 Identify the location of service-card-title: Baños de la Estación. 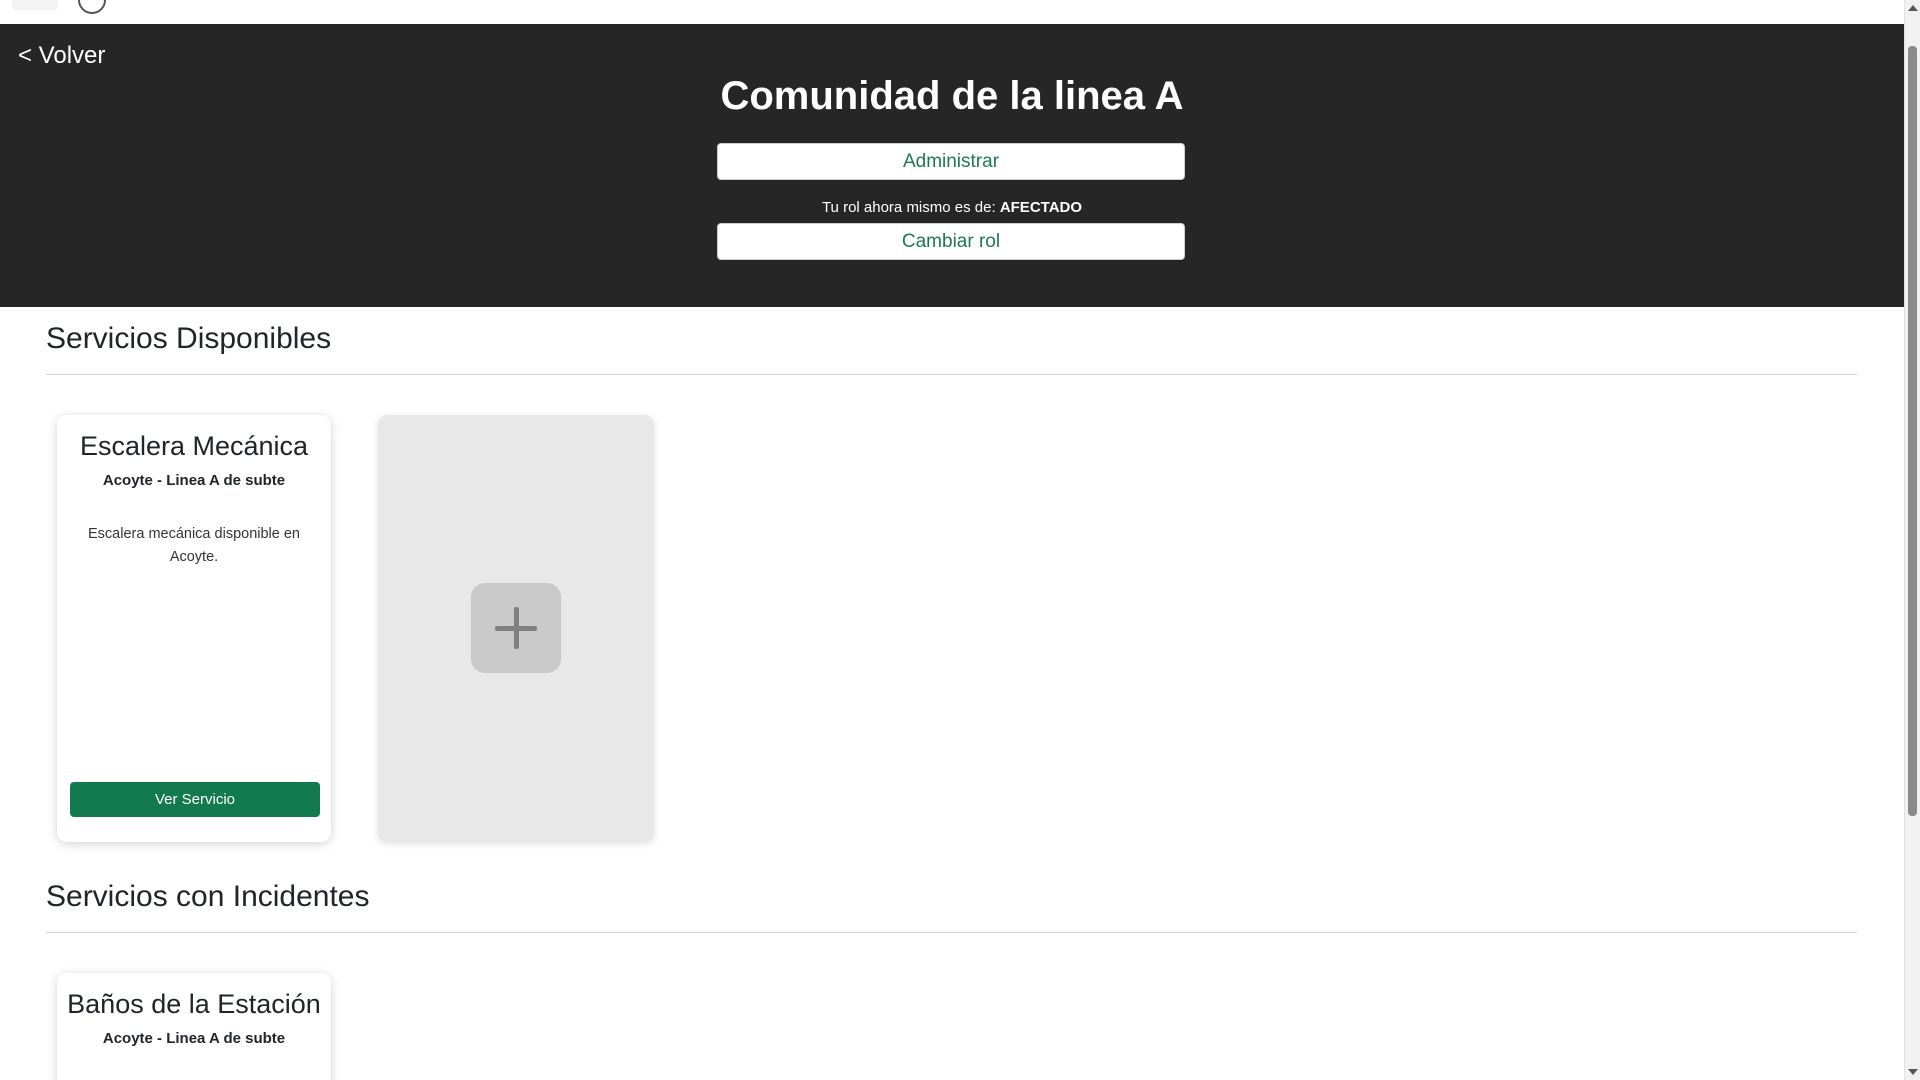
(194, 1004).